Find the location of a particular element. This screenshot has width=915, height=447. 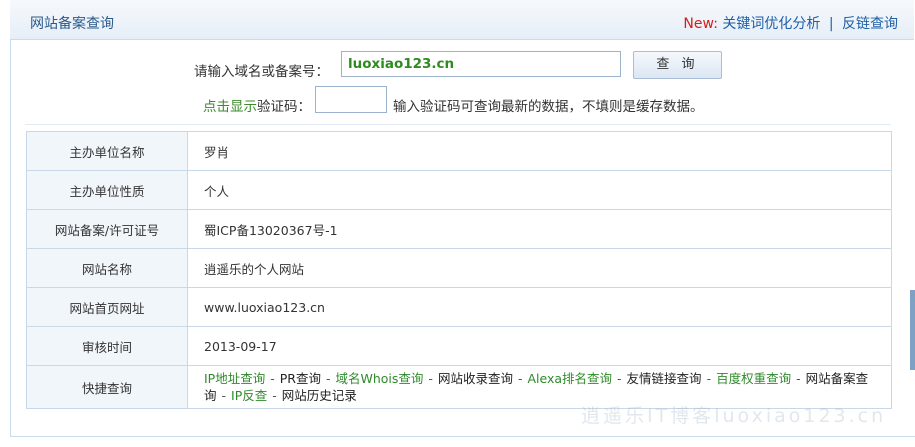

domain-input is located at coordinates (481, 64).